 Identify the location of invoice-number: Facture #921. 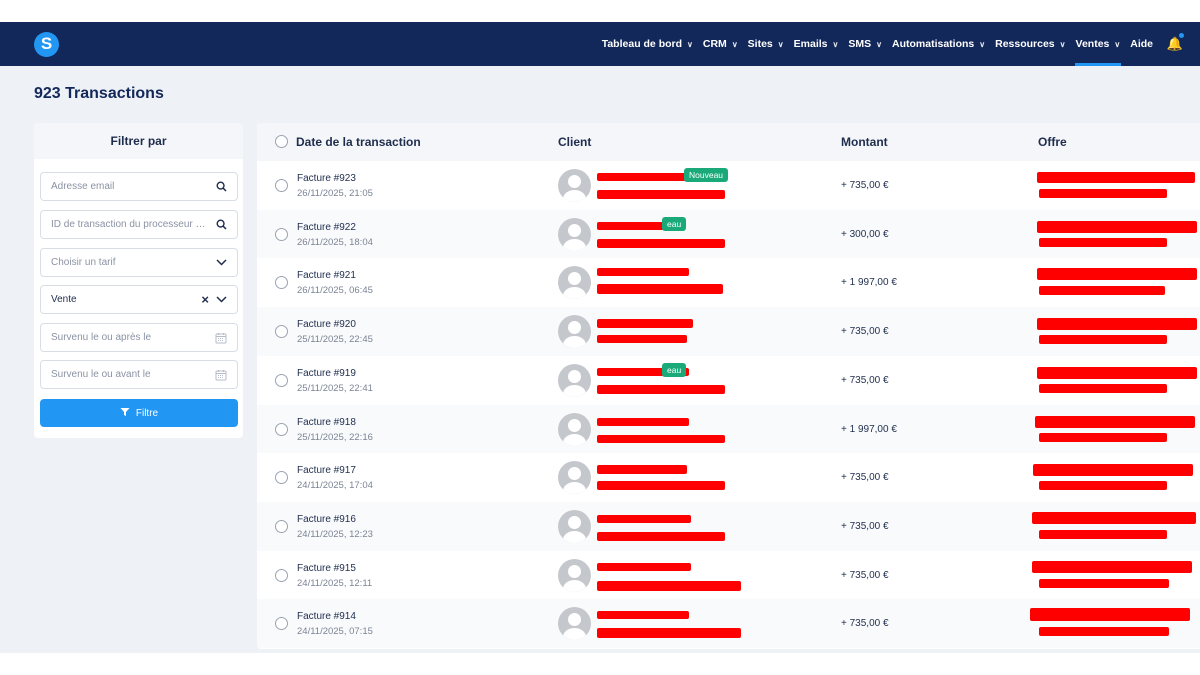
(326, 275).